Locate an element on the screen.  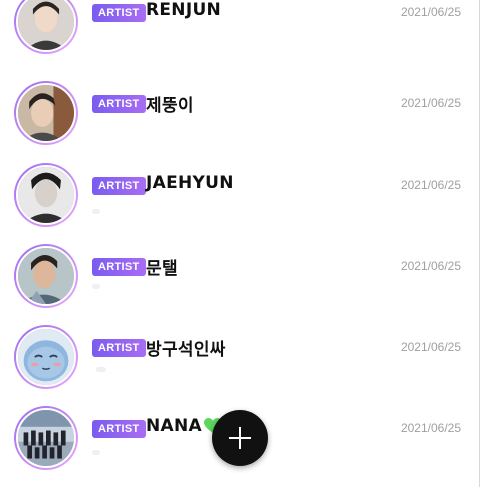
plus-icon is located at coordinates (240, 438).